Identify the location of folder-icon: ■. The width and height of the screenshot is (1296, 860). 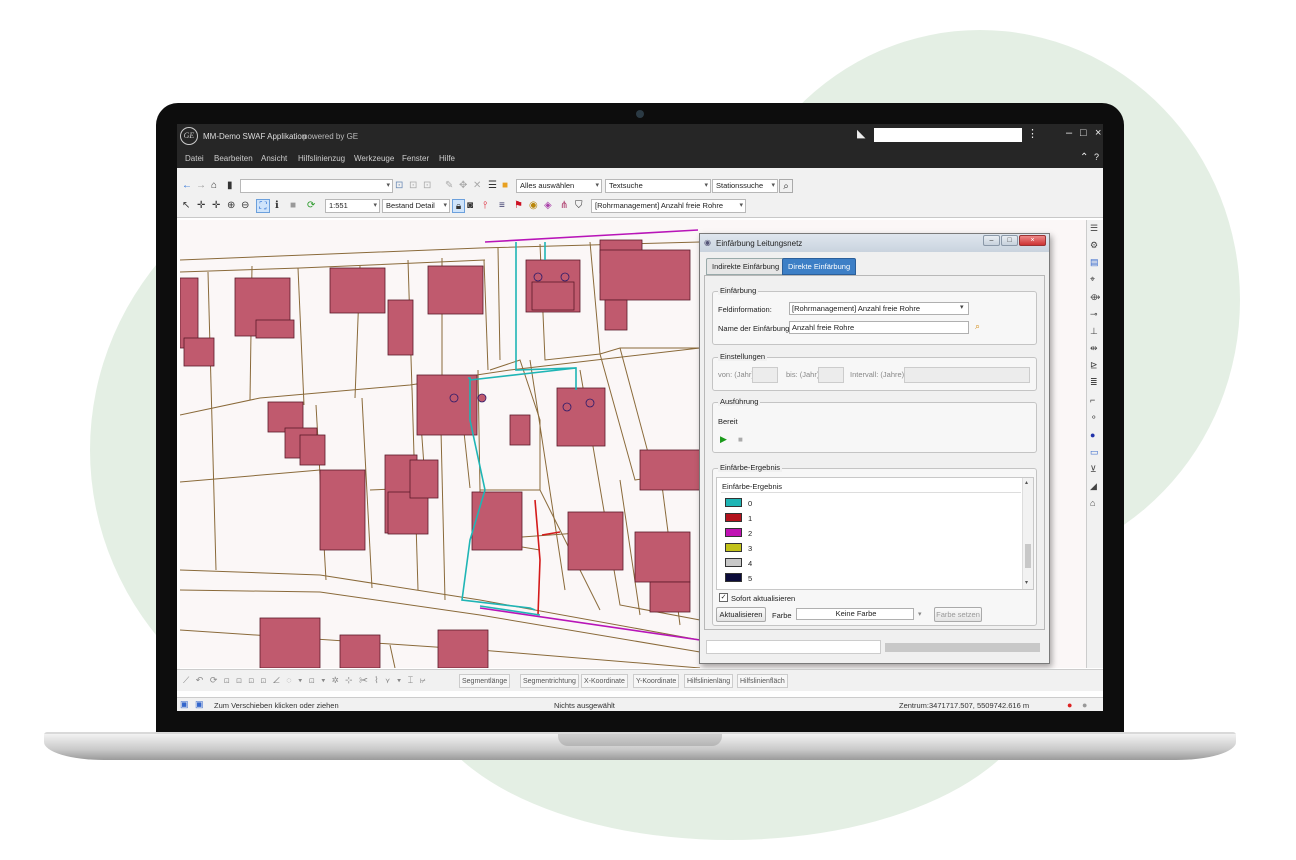
(505, 186).